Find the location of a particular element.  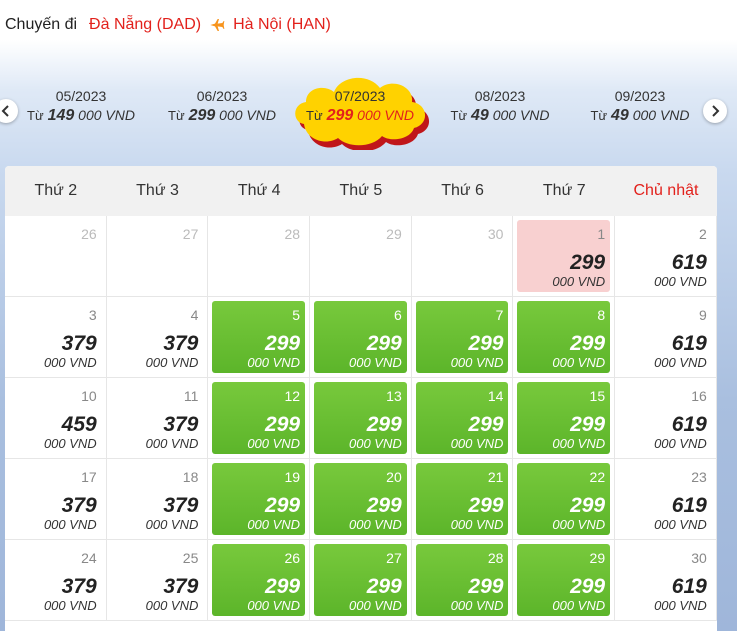

day-cell: 14 299 000 VND is located at coordinates (462, 418).